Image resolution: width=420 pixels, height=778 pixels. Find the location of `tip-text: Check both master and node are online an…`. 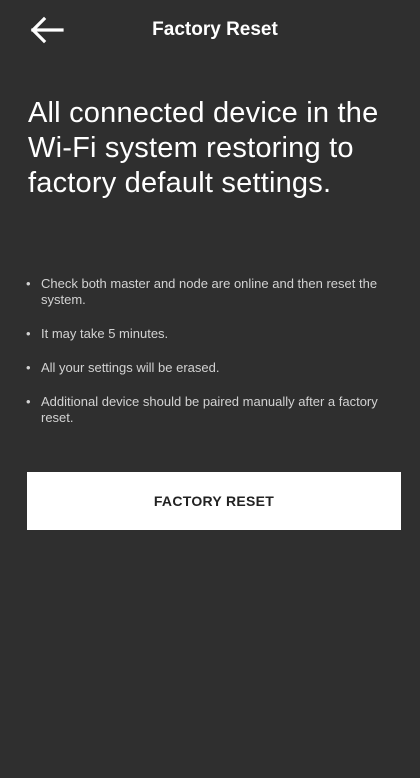

tip-text: Check both master and node are online an… is located at coordinates (209, 291).